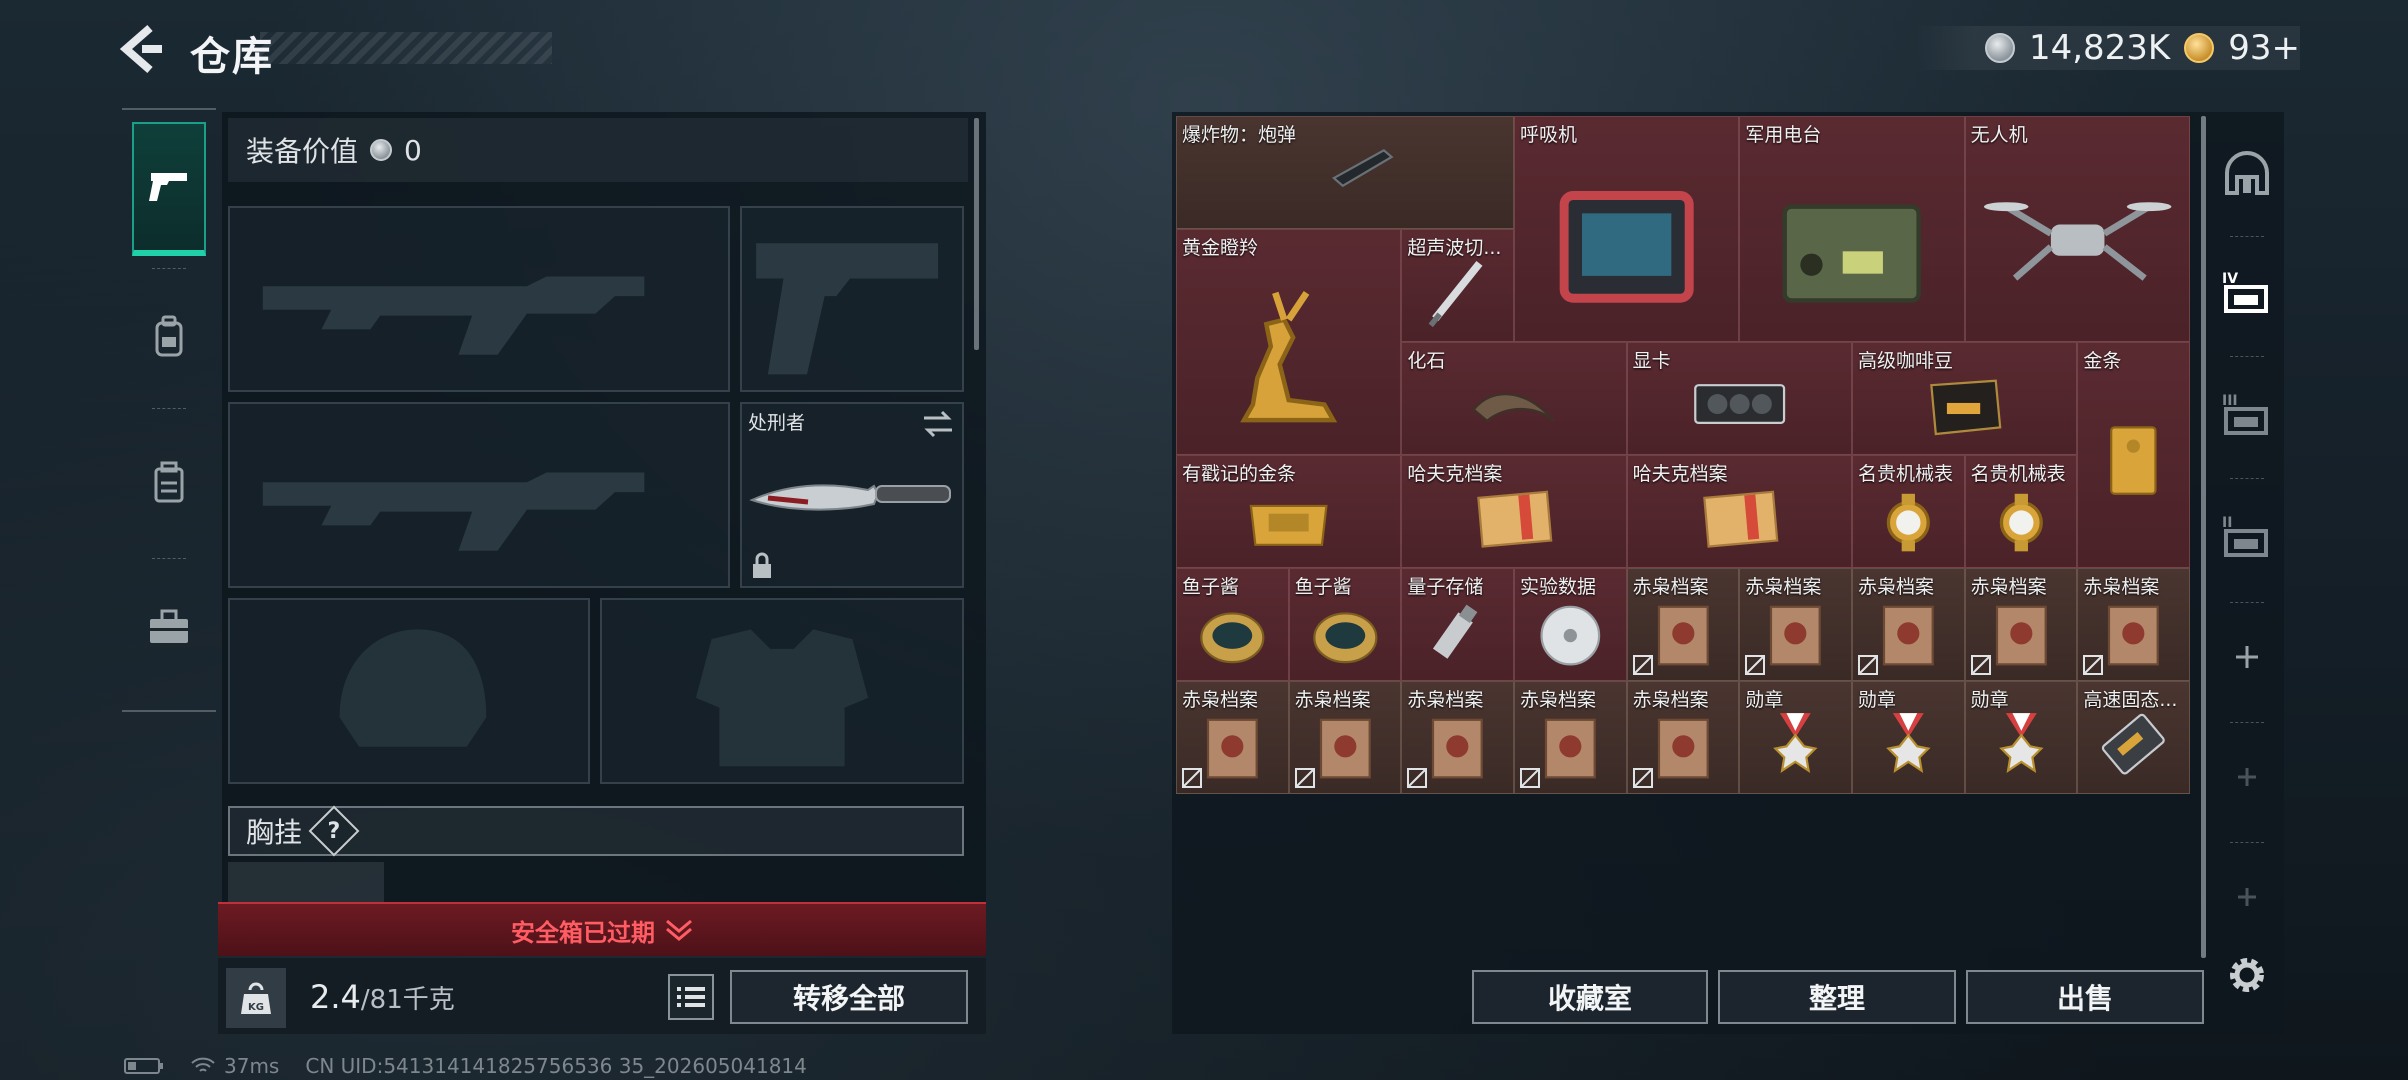  I want to click on tab-vest, so click(169, 483).